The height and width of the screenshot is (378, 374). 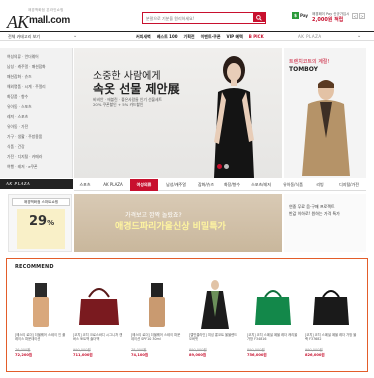 What do you see at coordinates (170, 227) in the screenshot?
I see `promo-secondary-headline: 애경드파리가을신상 비밀특가` at bounding box center [170, 227].